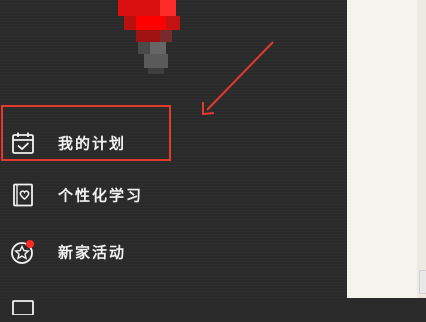  What do you see at coordinates (173, 252) in the screenshot?
I see `menu-item-new-home-activity: 新家活动` at bounding box center [173, 252].